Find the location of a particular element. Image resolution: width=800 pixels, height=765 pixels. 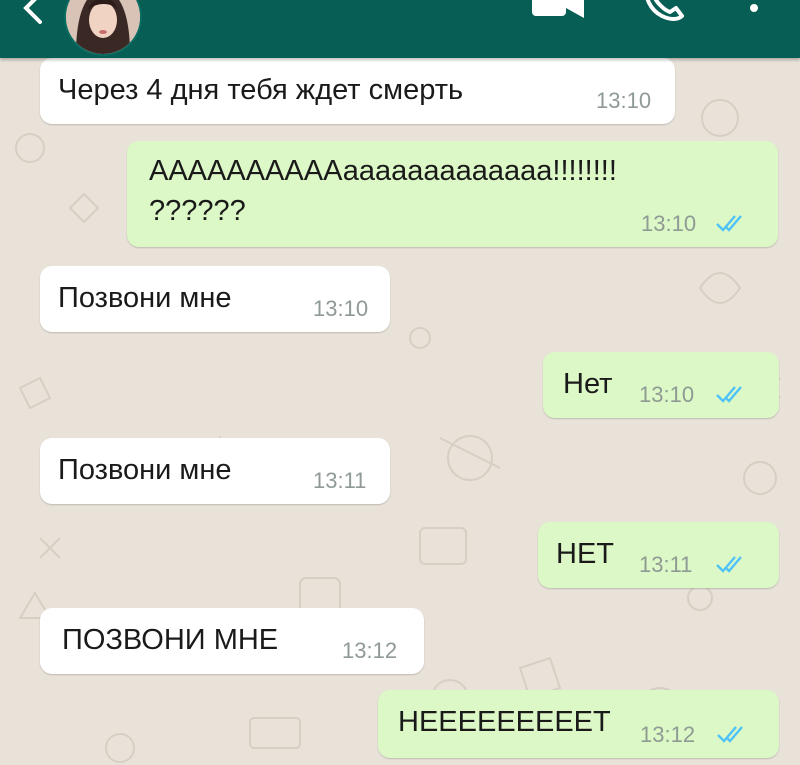

message-text-line-1: ААААААААААааааааааааааа!!!!!!!! is located at coordinates (383, 171).